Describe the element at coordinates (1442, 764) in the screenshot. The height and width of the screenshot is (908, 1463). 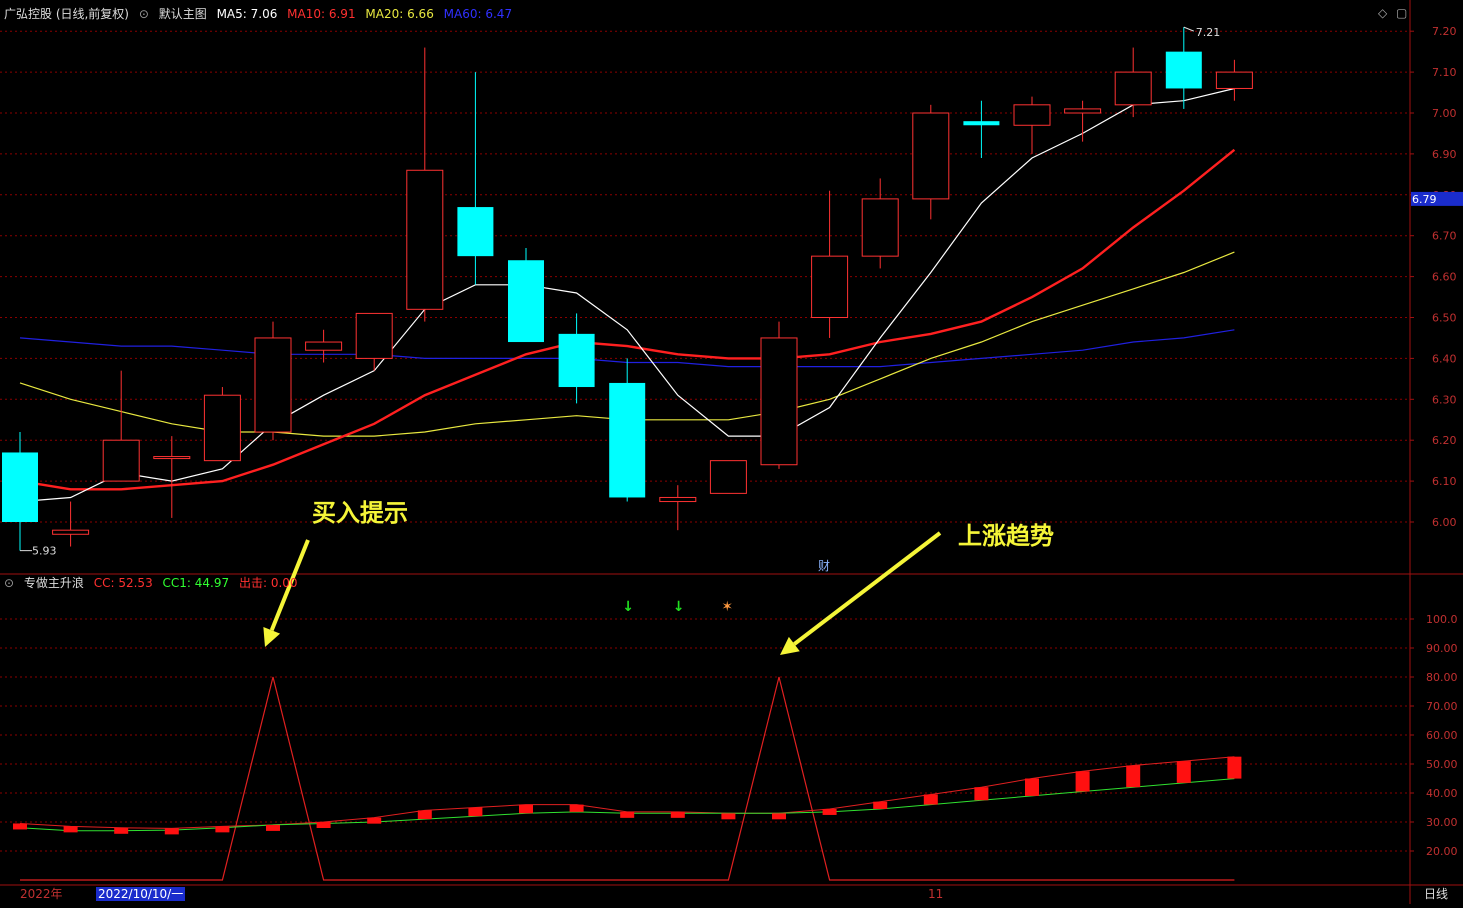
I see `indicator-tick-label: 50.00` at that location.